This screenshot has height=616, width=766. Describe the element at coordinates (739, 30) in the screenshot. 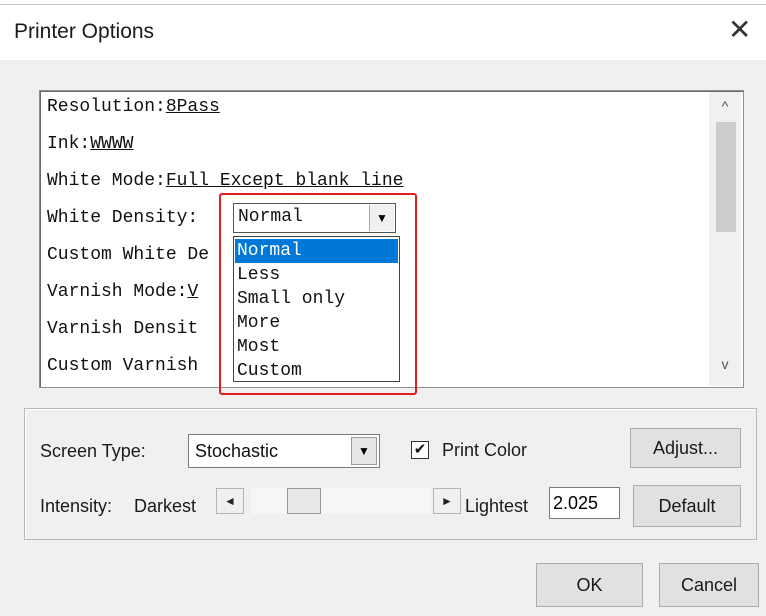

I see `close-icon: ✕` at that location.